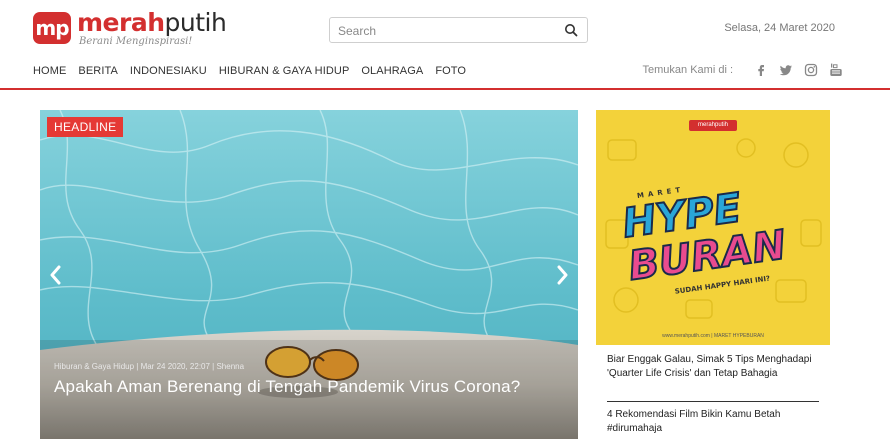 The height and width of the screenshot is (439, 890). I want to click on site-logo: mp merahputih Berani Menginspirasi!, so click(130, 29).